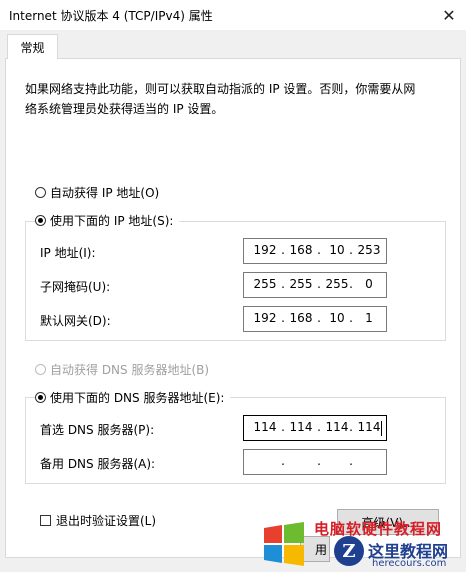 This screenshot has height=572, width=466. Describe the element at coordinates (315, 285) in the screenshot. I see `subnet-mask-field: 255 . 255 . 255 . 0` at that location.